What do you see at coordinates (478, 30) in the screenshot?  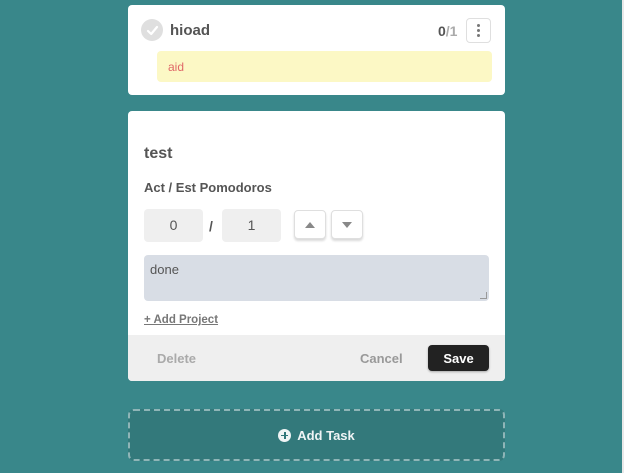 I see `more-vertical-icon` at bounding box center [478, 30].